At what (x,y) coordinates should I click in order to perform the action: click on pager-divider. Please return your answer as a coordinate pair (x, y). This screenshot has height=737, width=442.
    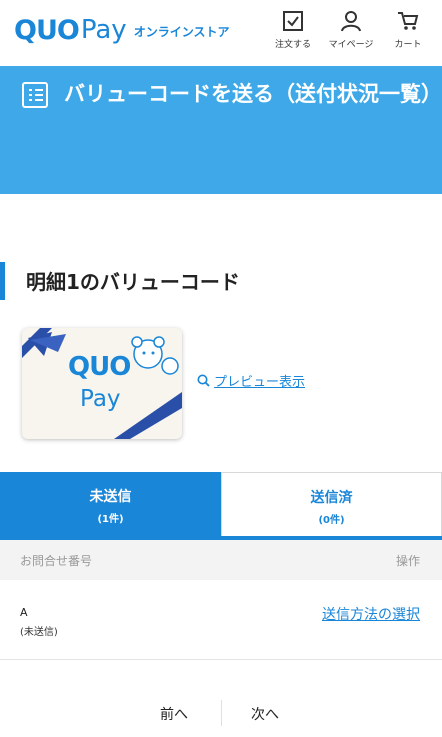
    Looking at the image, I should click on (221, 713).